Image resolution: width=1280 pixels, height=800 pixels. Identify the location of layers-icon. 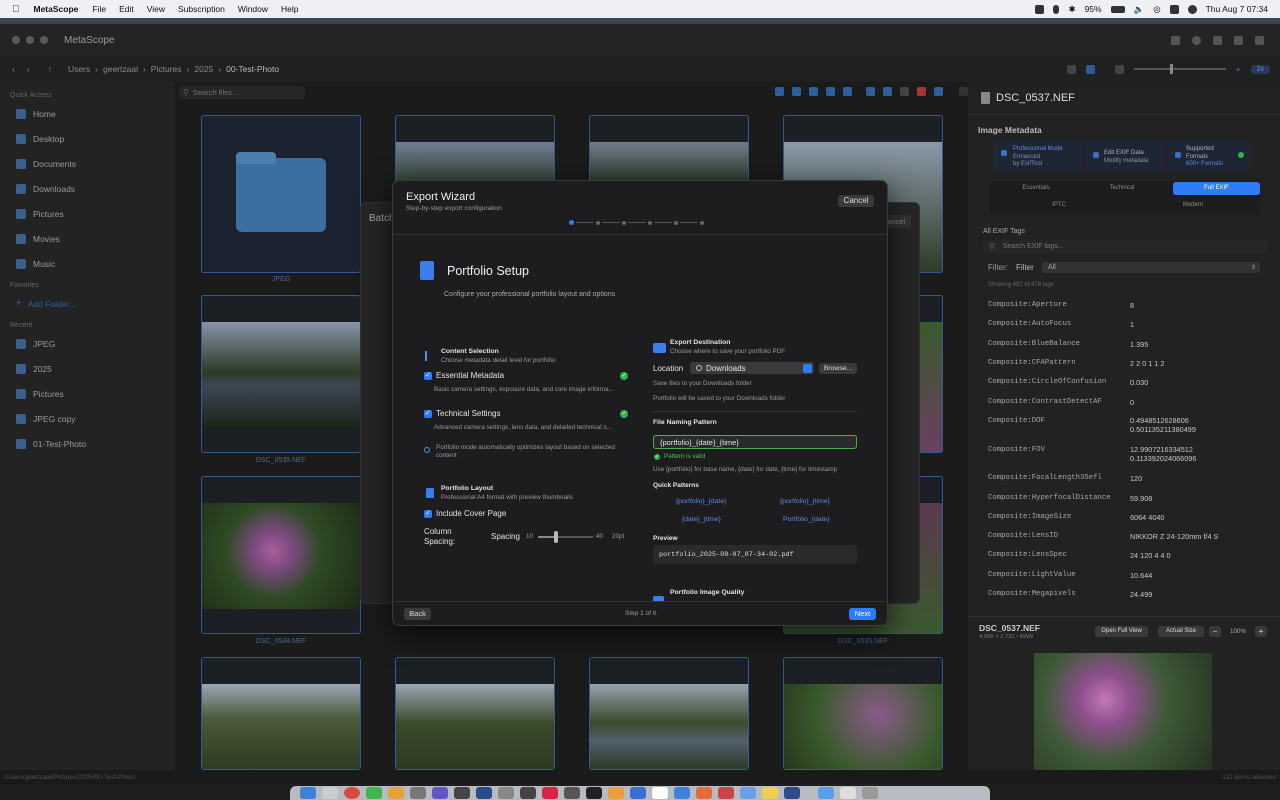
(1217, 40).